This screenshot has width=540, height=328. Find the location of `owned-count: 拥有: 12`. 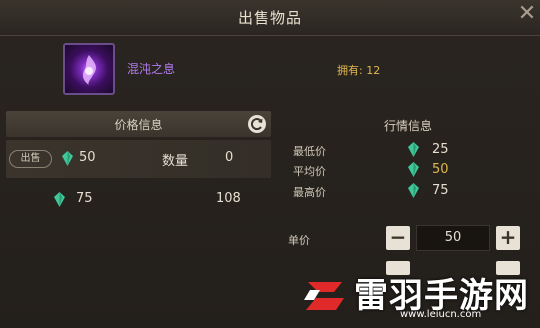

owned-count: 拥有: 12 is located at coordinates (359, 70).